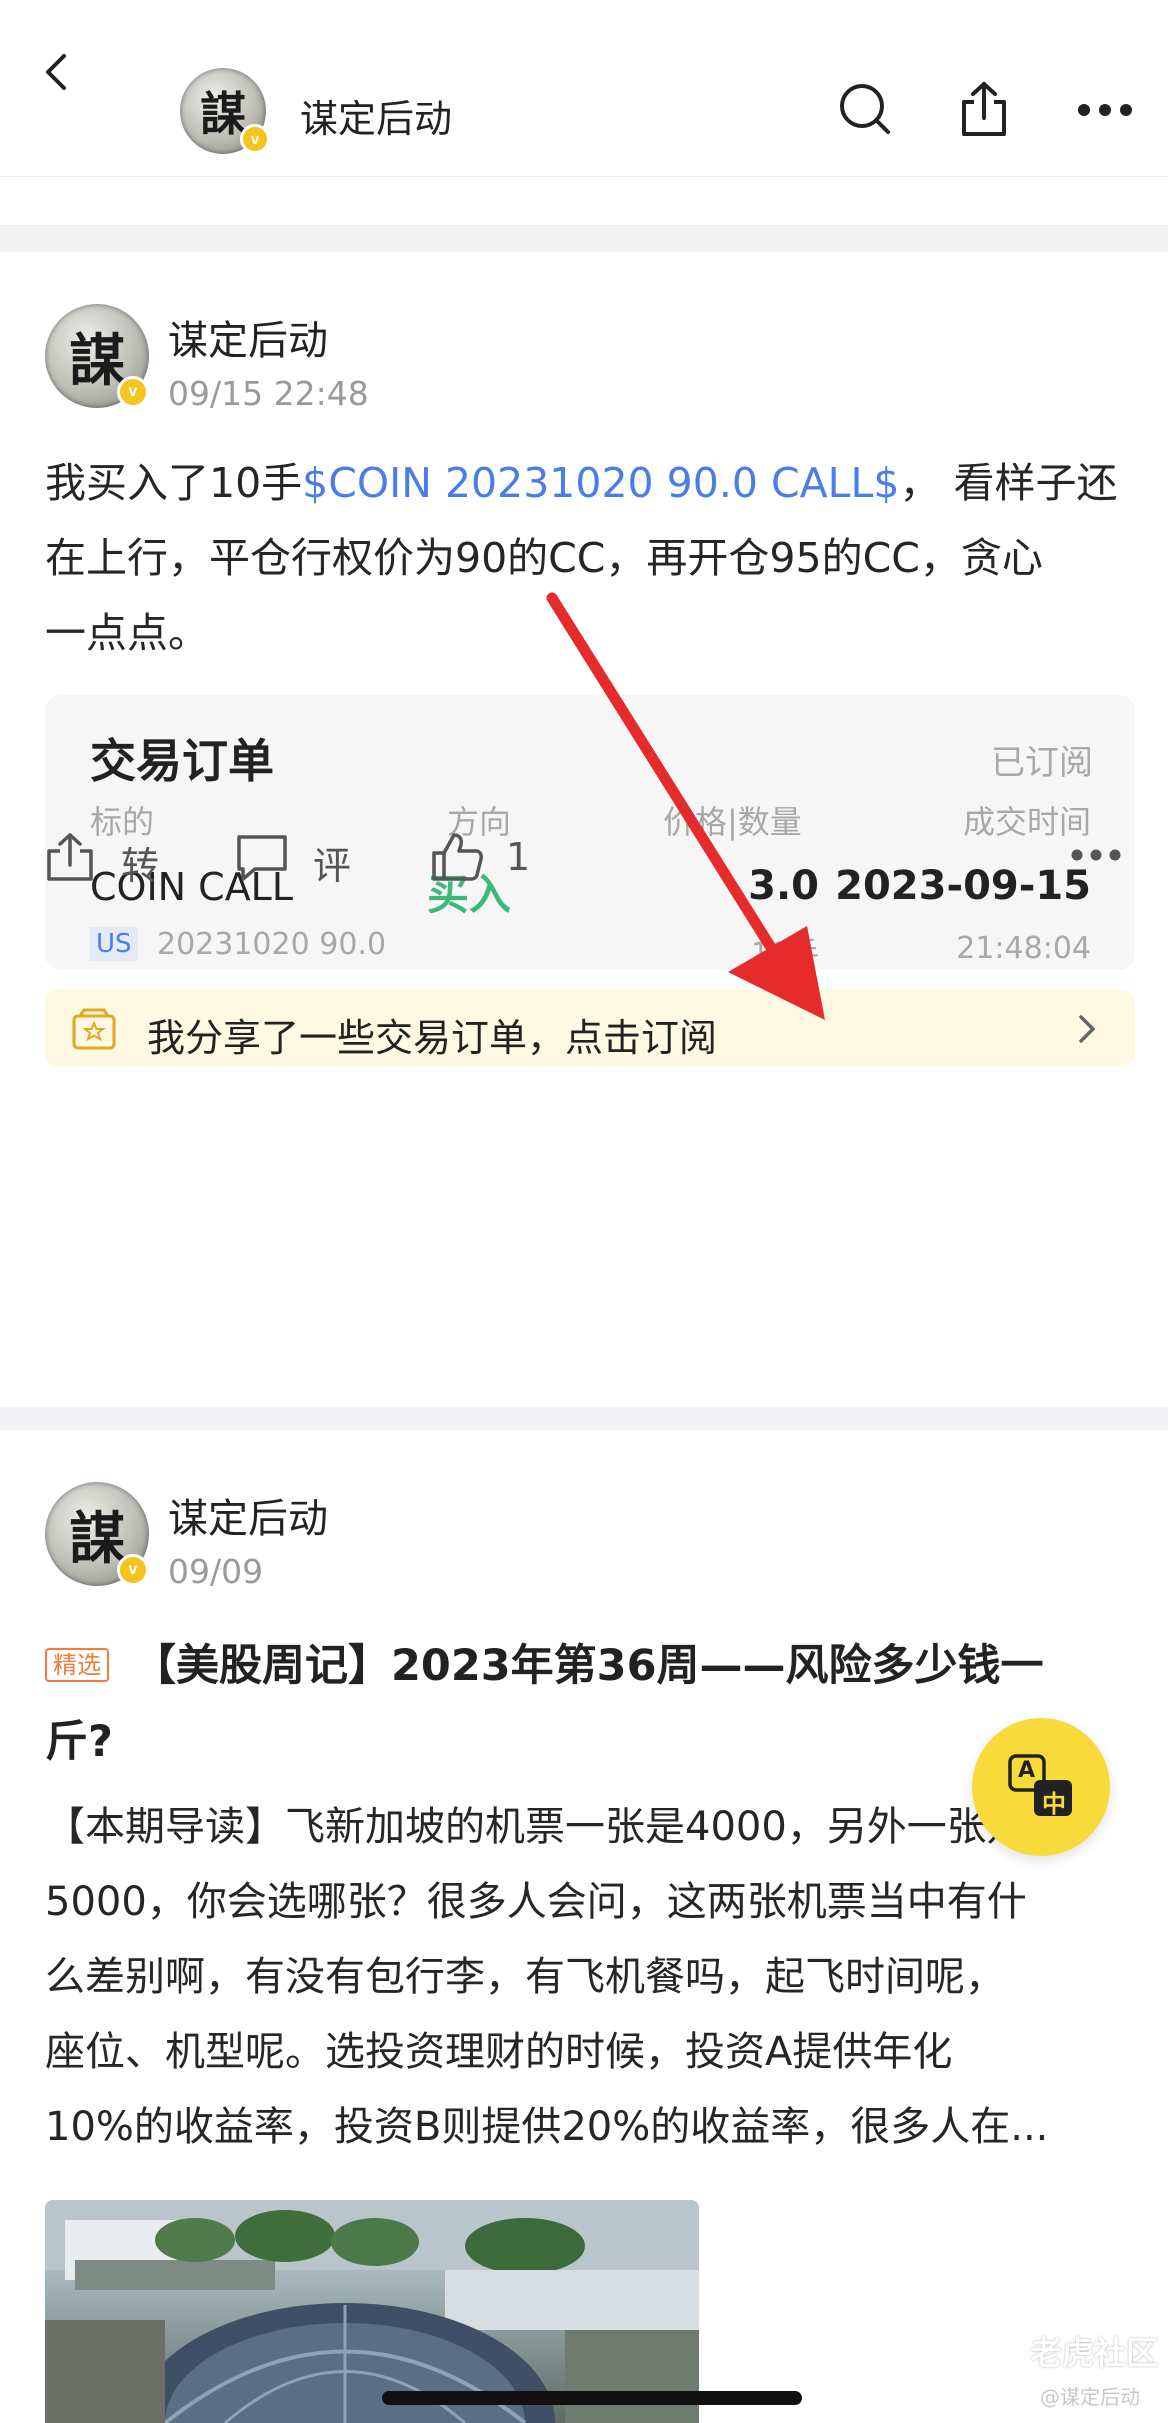 The height and width of the screenshot is (2423, 1168). Describe the element at coordinates (140, 866) in the screenshot. I see `repost-label: 转` at that location.